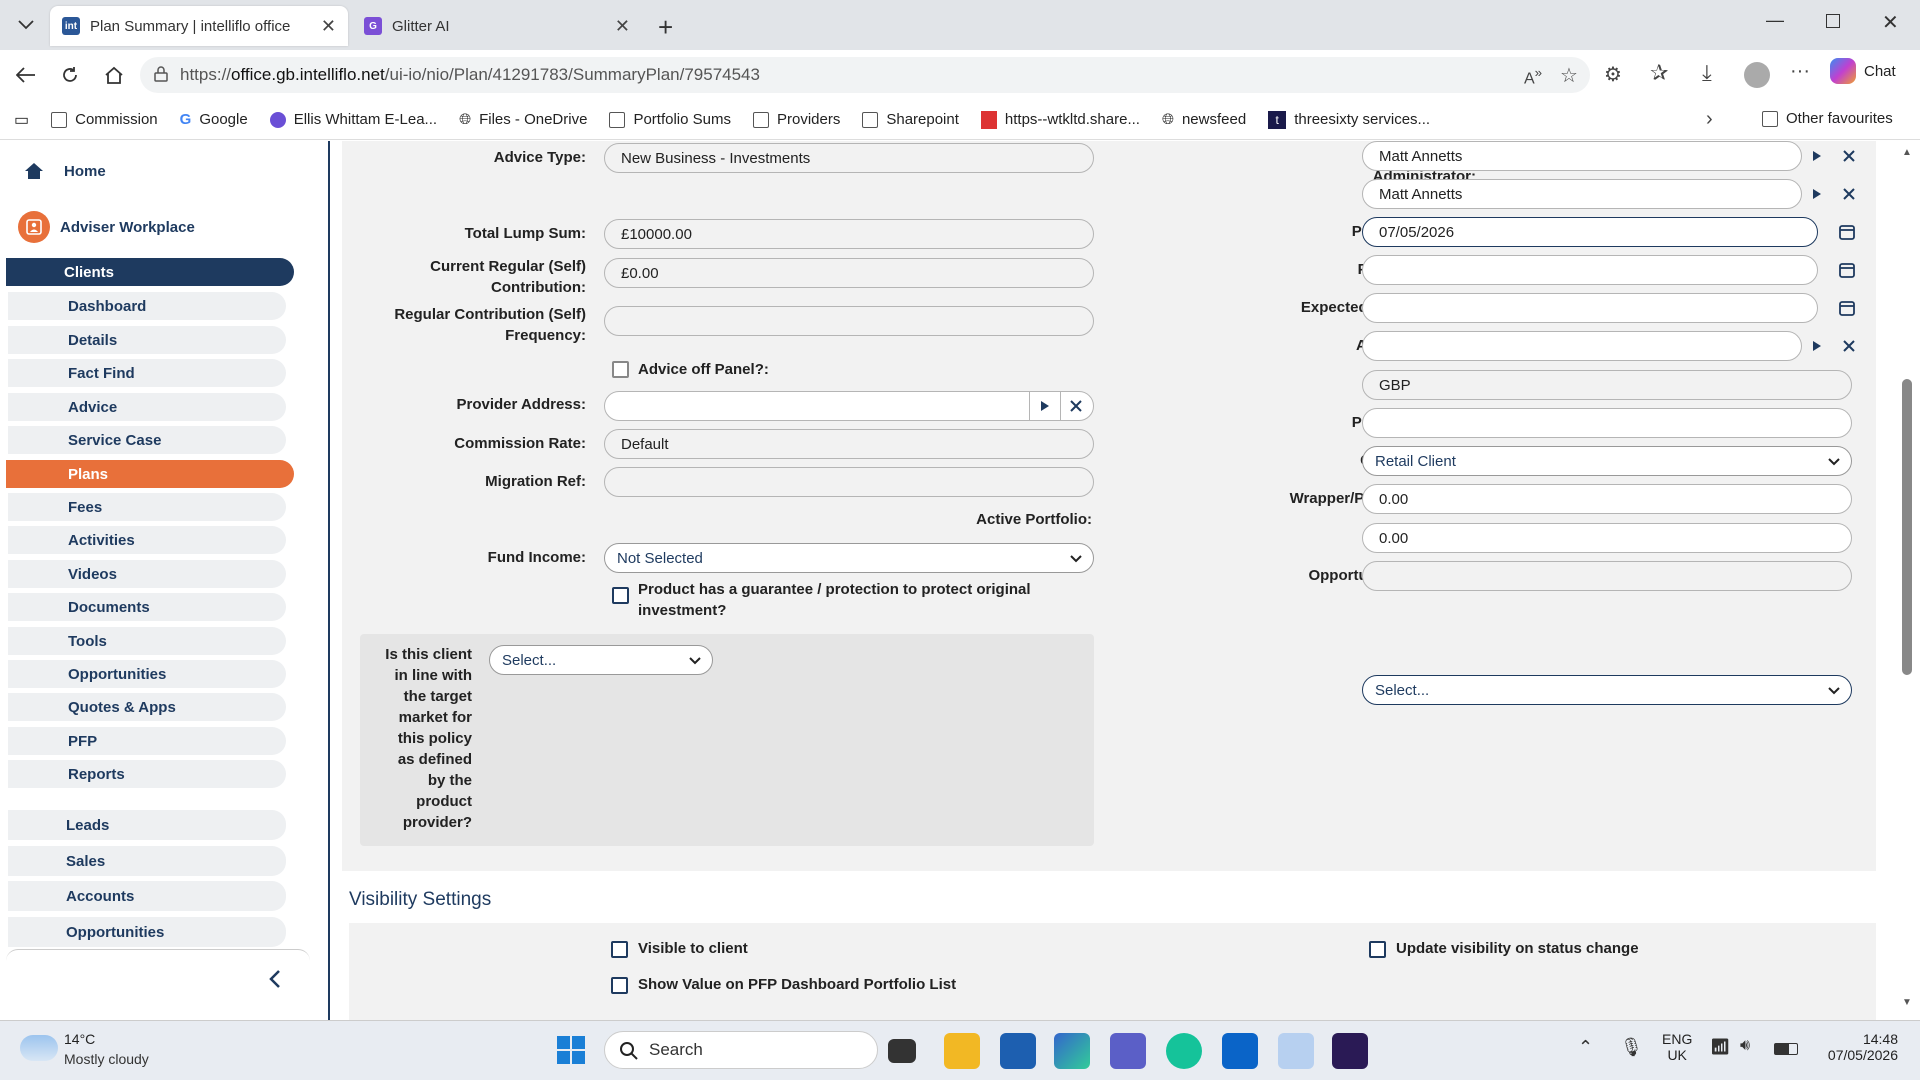 The image size is (1920, 1080). I want to click on sidebar-group-opportunities: Opportunities, so click(147, 932).